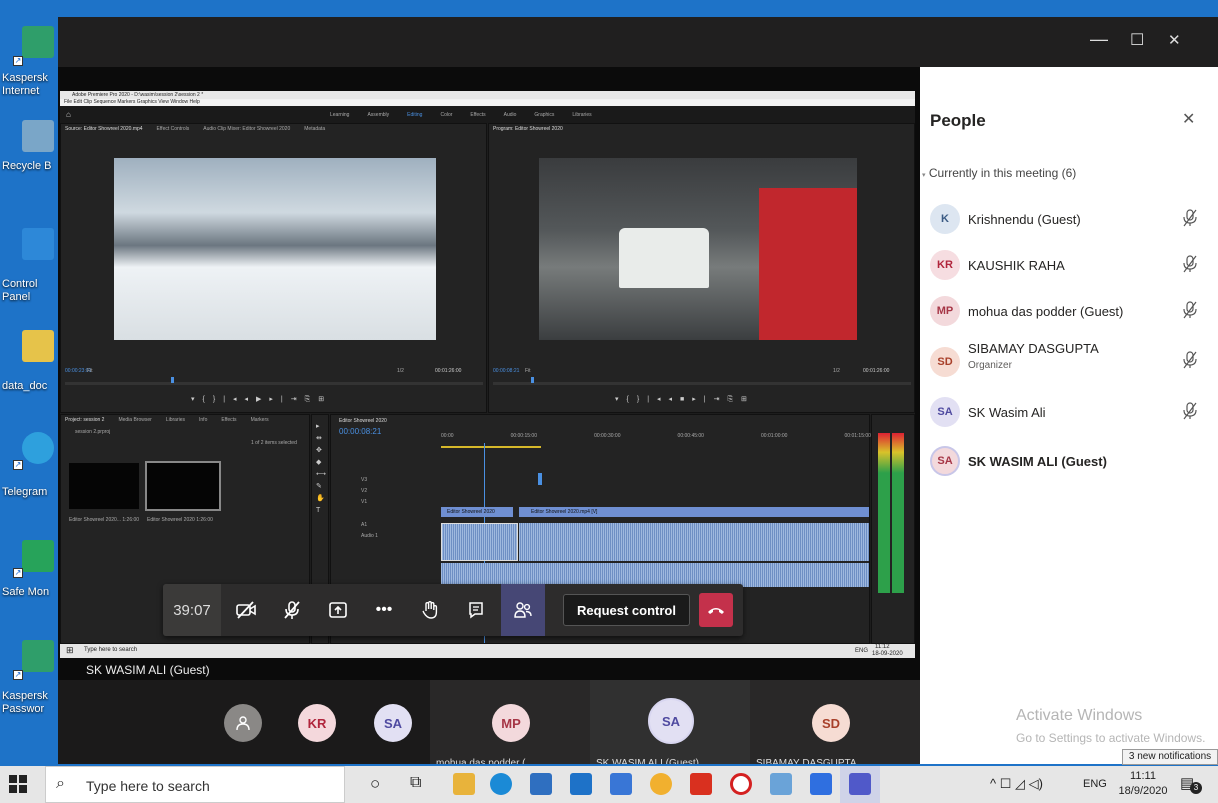 This screenshot has height=803, width=1218. I want to click on participant-tile: SA SK WASIM ALI (Guest), so click(670, 722).